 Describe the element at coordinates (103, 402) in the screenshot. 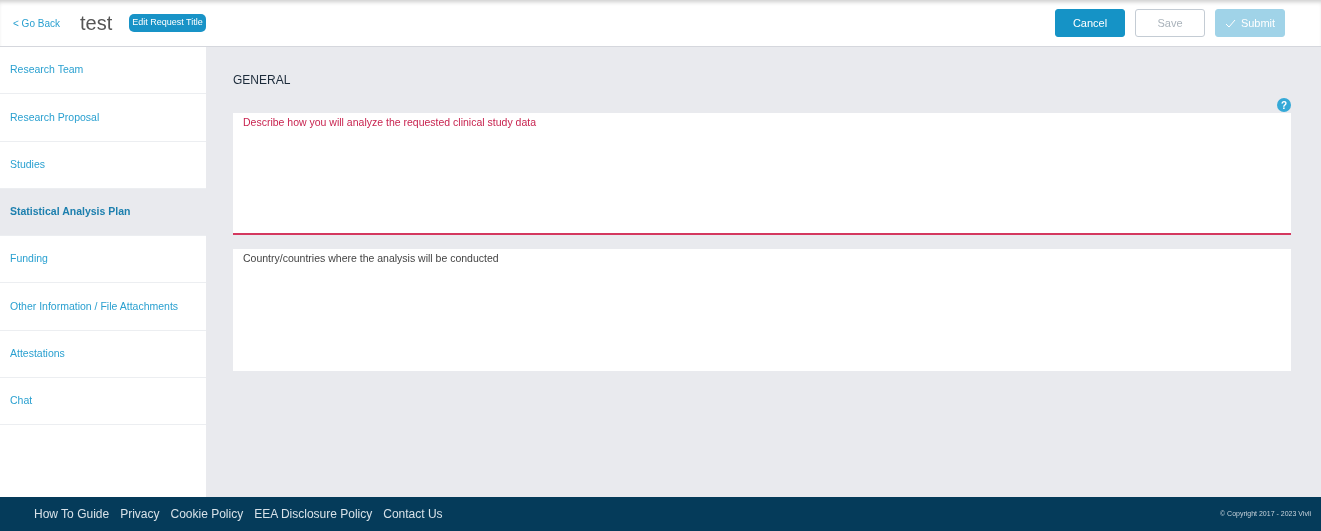

I see `sidebar-item: Chat` at that location.